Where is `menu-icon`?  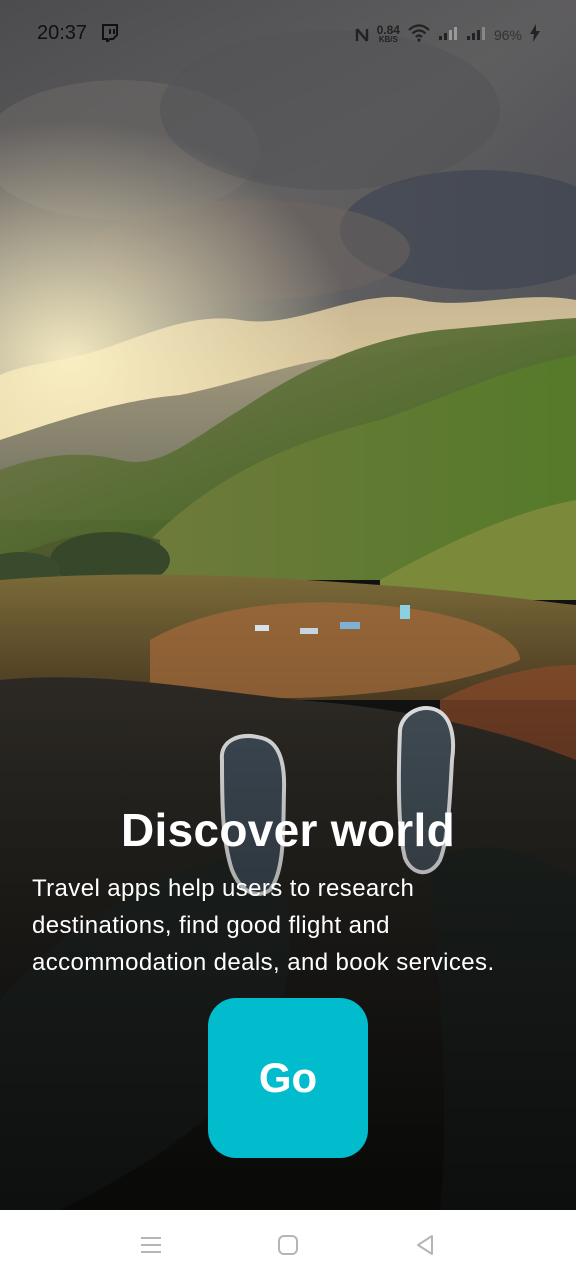 menu-icon is located at coordinates (151, 1245).